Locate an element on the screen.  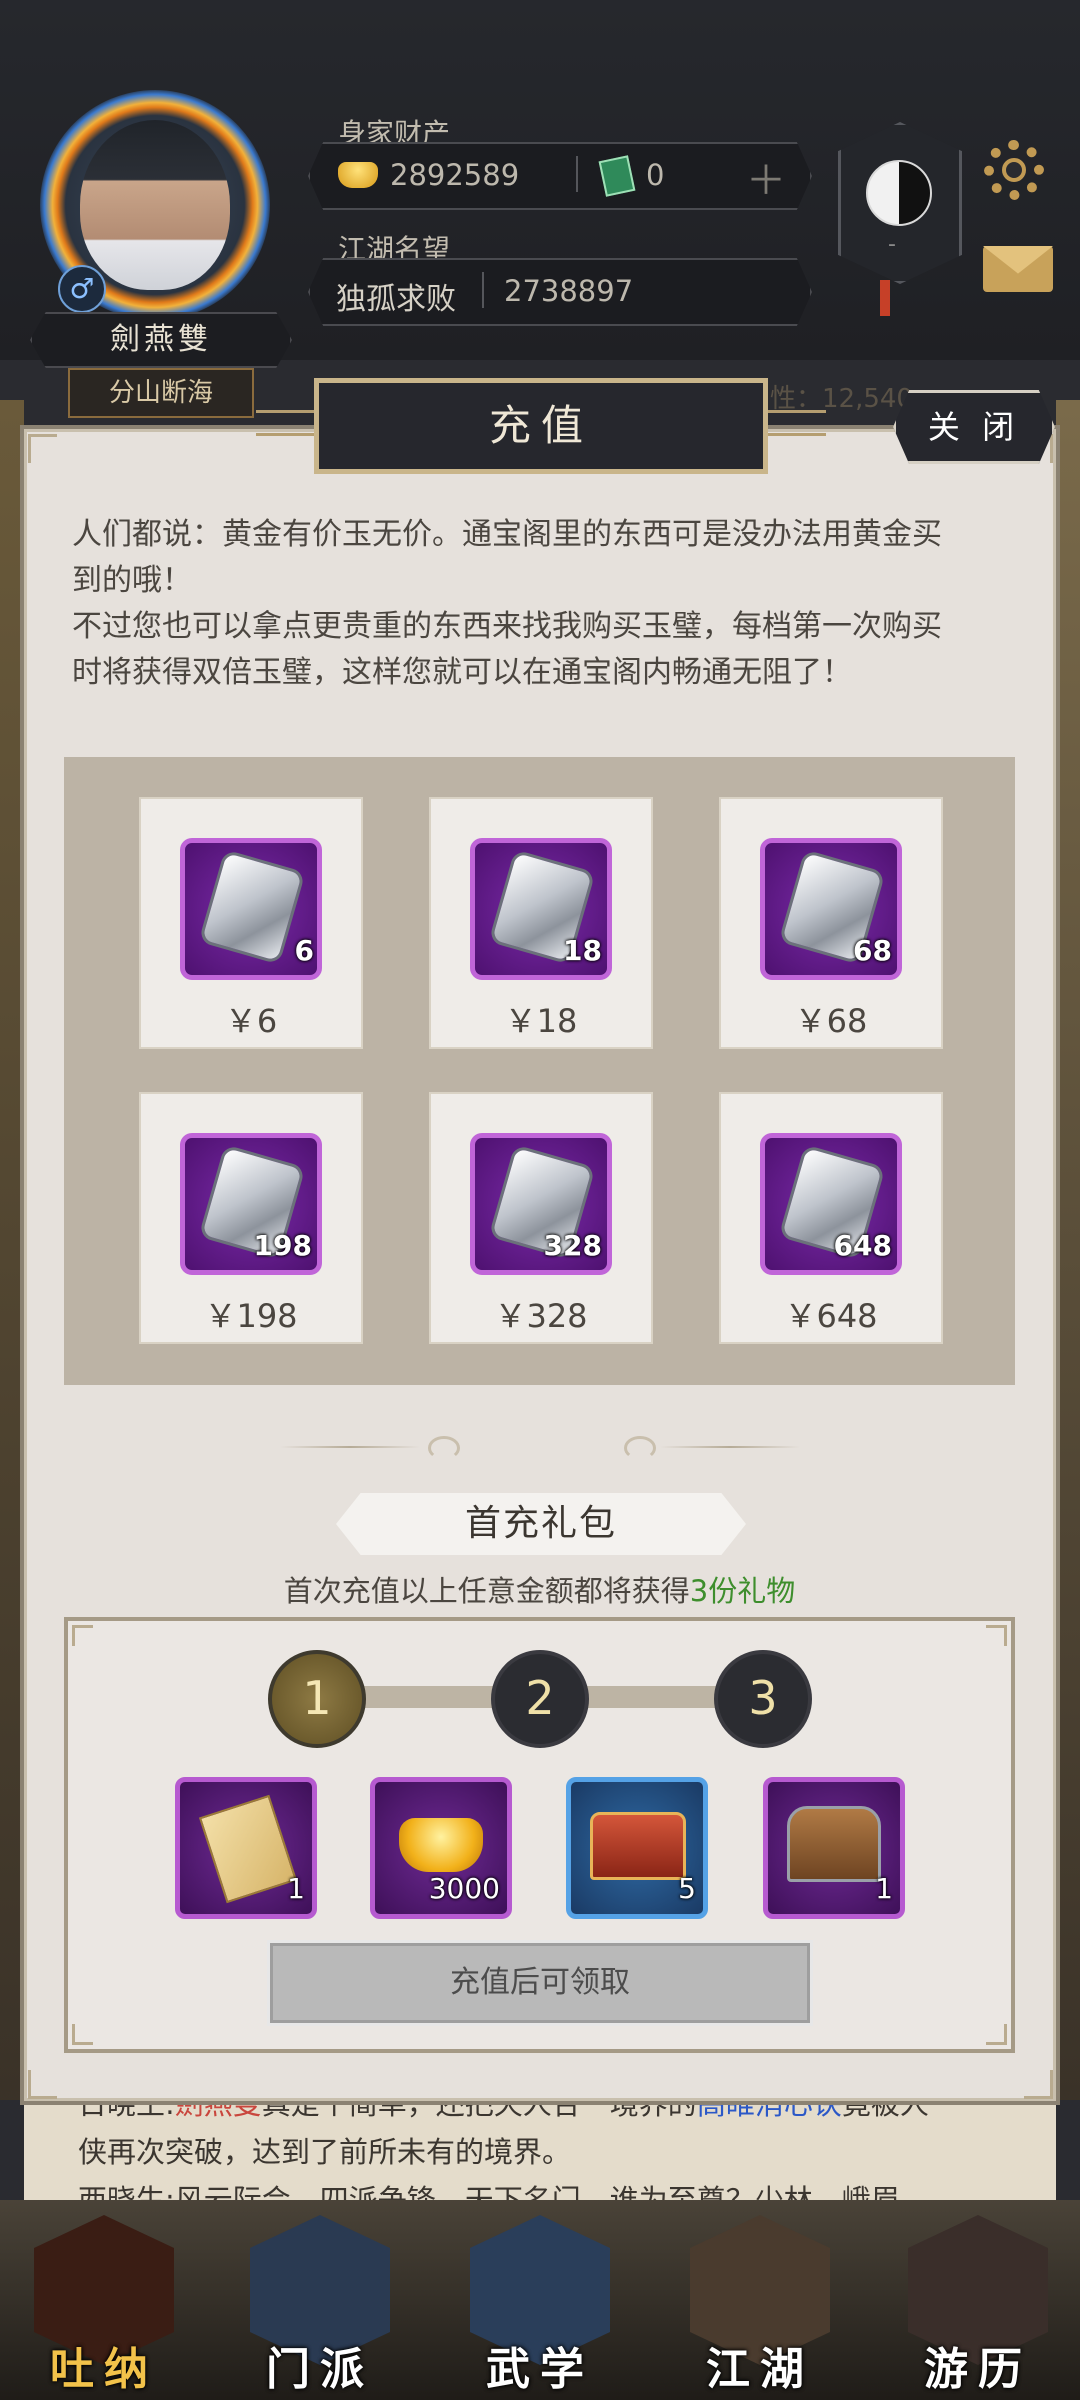
tassel-decoration is located at coordinates (885, 298).